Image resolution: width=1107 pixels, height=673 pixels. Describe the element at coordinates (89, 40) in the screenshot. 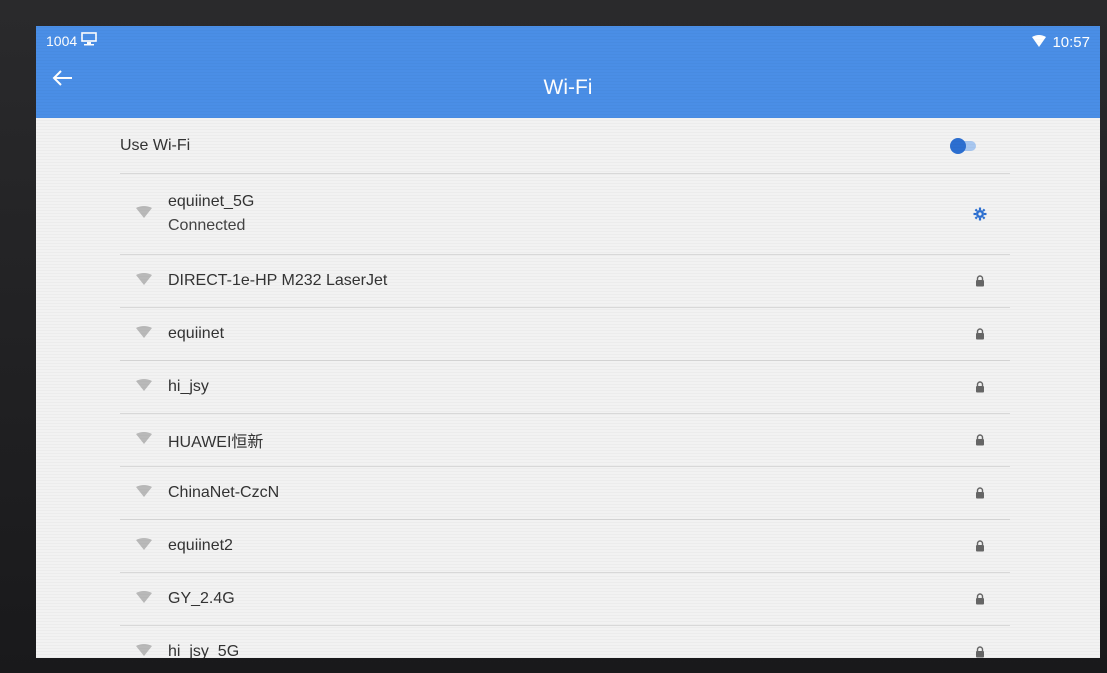

I see `monitor-icon` at that location.